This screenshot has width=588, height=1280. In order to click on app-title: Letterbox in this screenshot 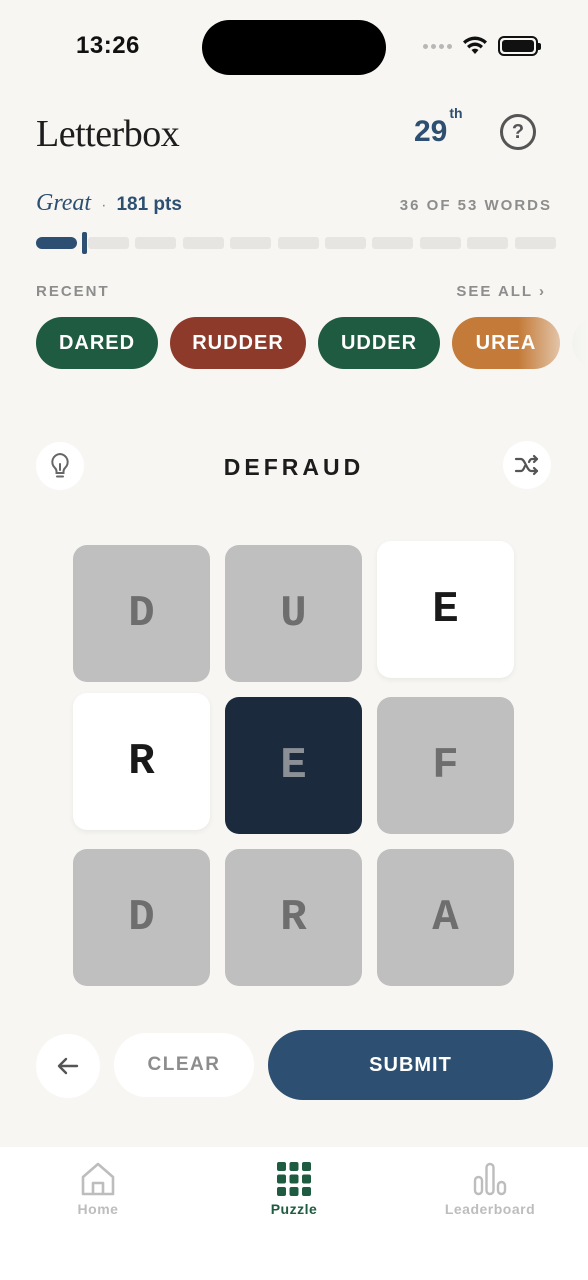, I will do `click(108, 134)`.